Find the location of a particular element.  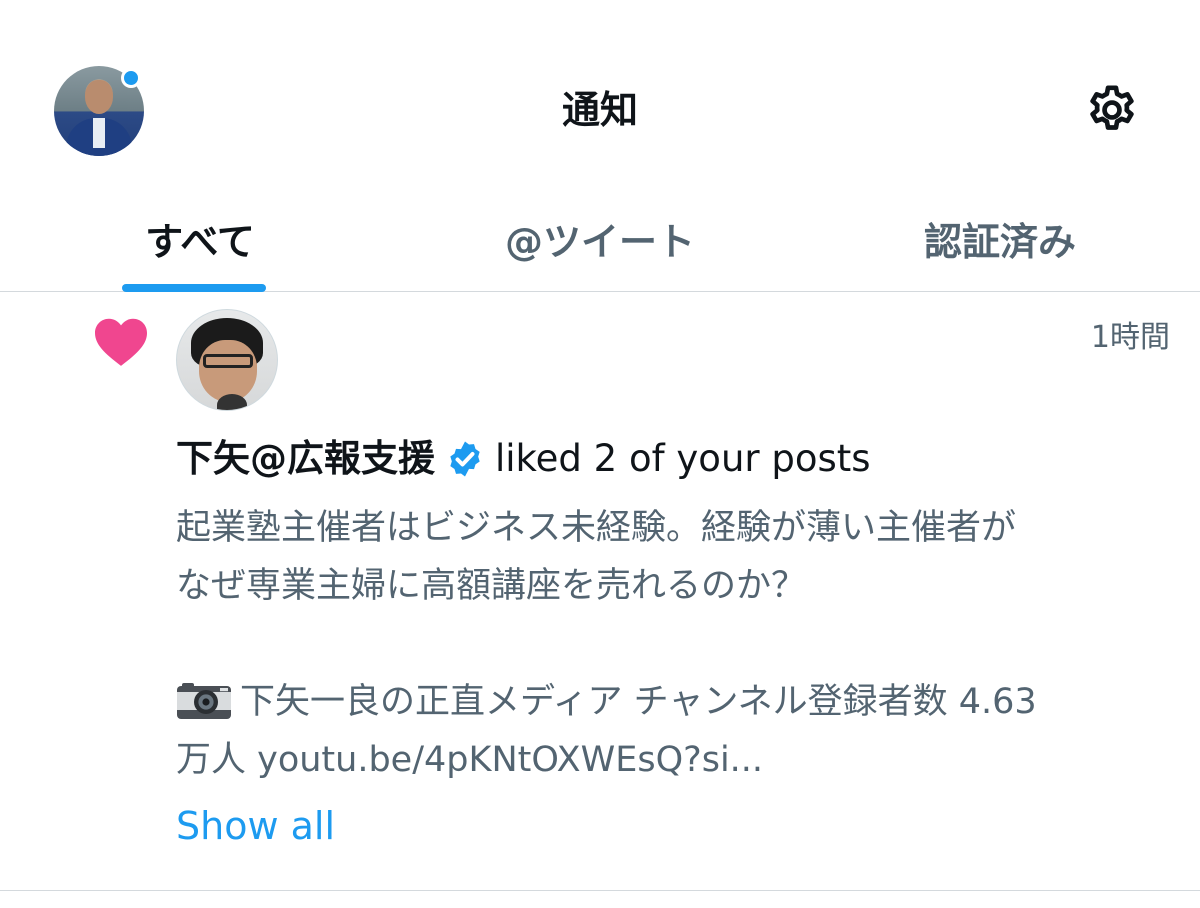

notification-headline: 下矢@広報支援 liked 2 of your posts is located at coordinates (676, 459).